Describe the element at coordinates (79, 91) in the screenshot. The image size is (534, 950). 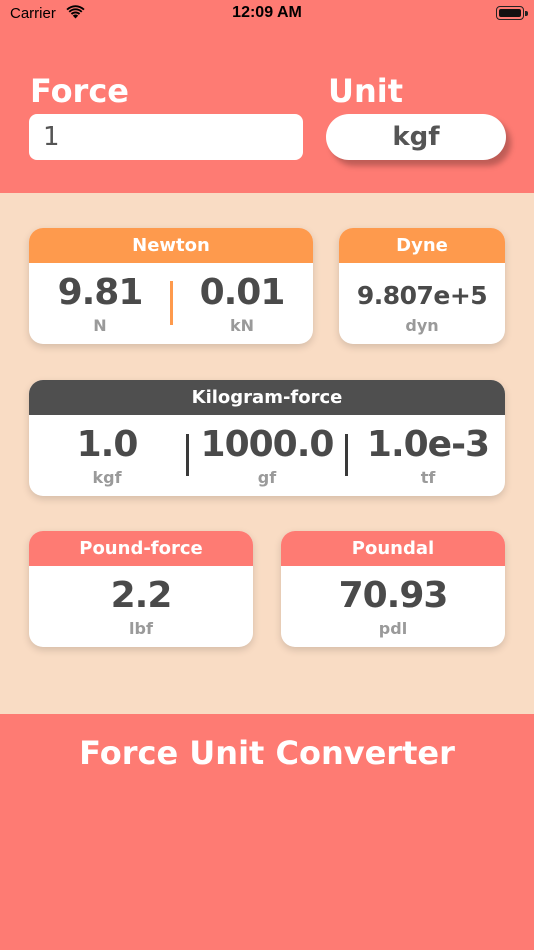
I see `force-label: Force` at that location.